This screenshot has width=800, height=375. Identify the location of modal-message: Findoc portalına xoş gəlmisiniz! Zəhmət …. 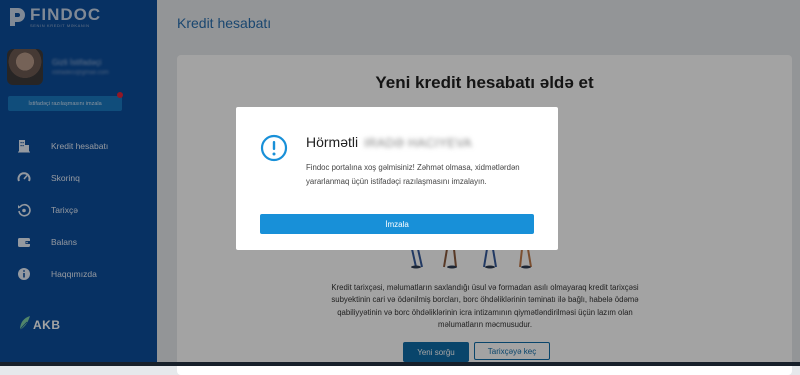
(413, 174).